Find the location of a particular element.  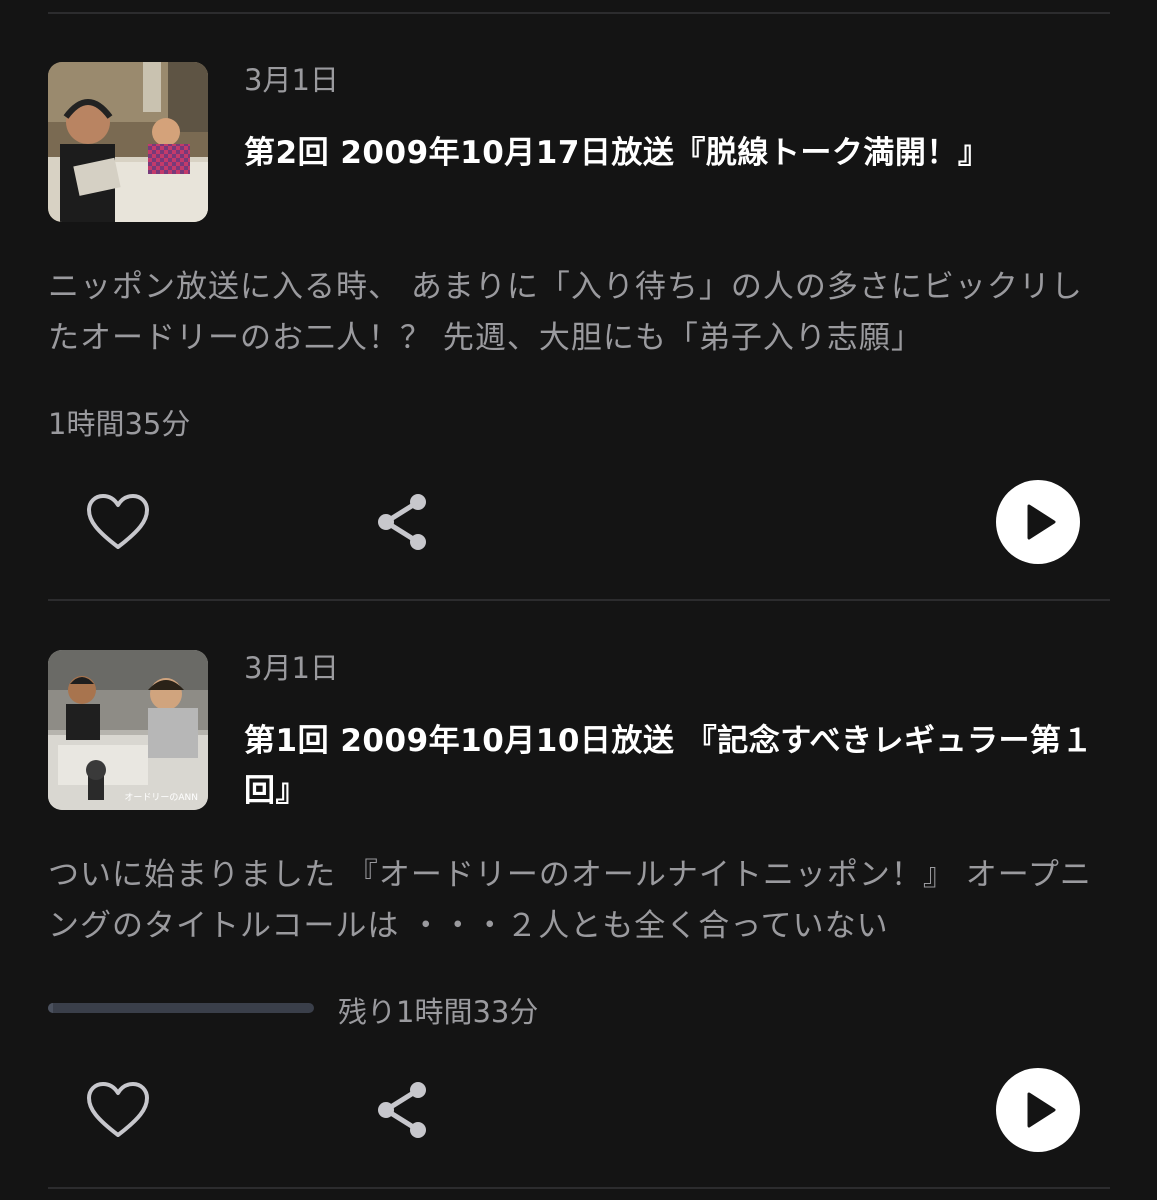

episode-thumbnail: オードリーのANN is located at coordinates (128, 730).